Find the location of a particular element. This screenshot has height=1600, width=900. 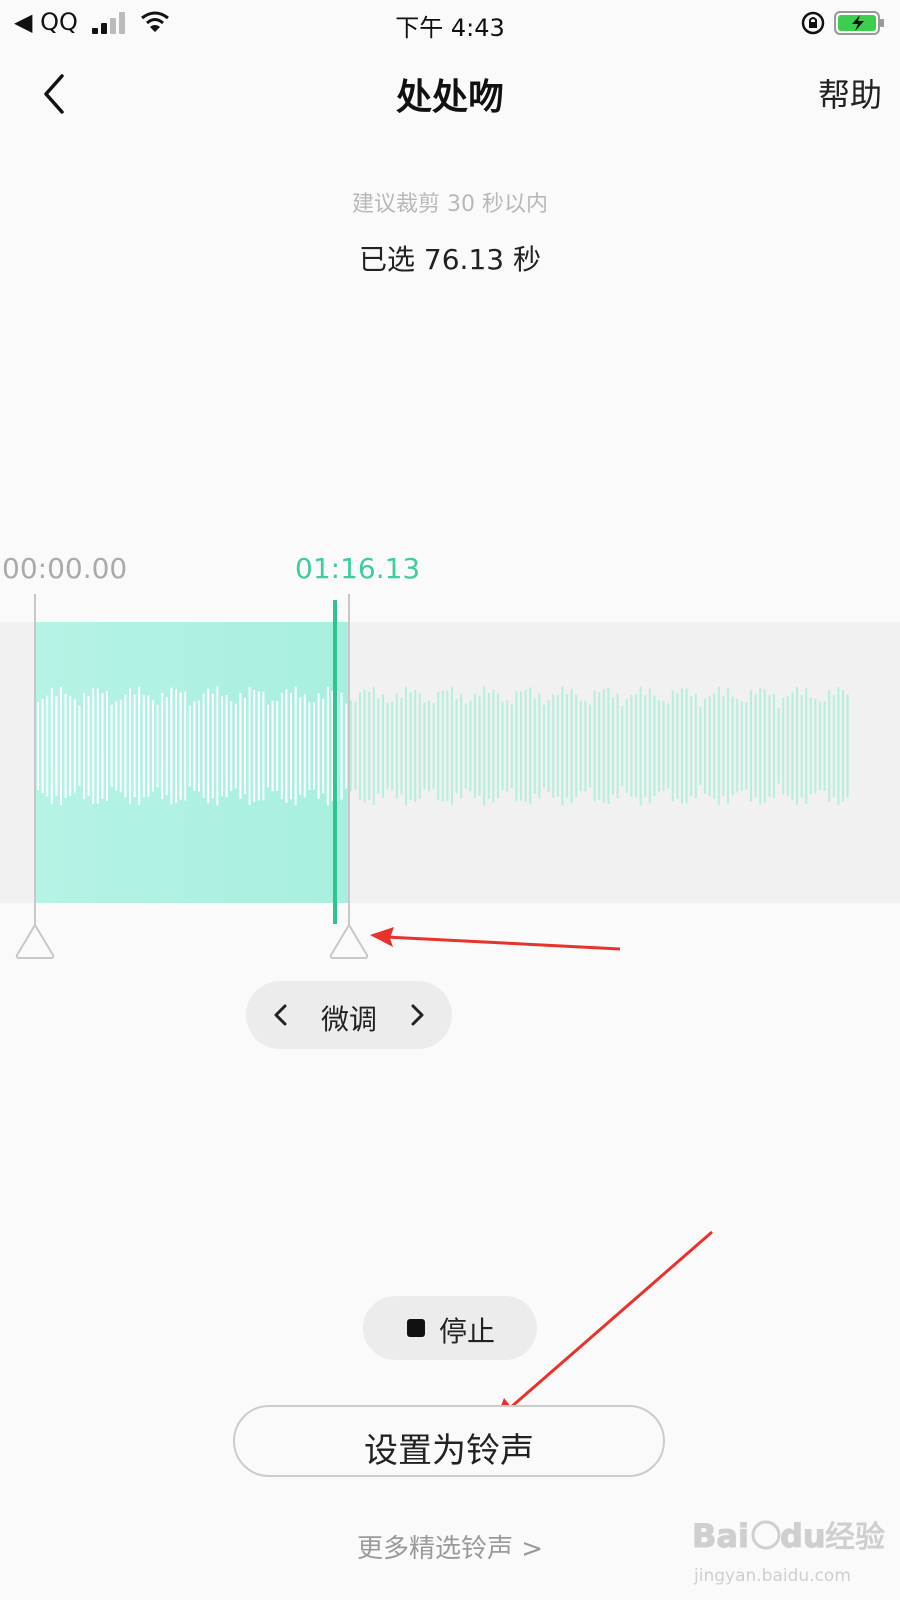

baidu-watermark-logo: Bai du 经验 jingyan.baidu.com is located at coordinates (789, 1552).